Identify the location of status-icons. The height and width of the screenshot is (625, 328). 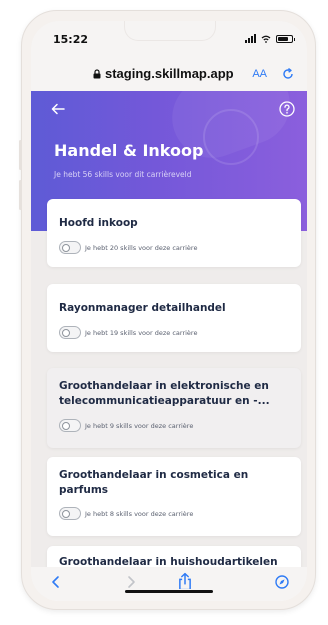
(270, 38).